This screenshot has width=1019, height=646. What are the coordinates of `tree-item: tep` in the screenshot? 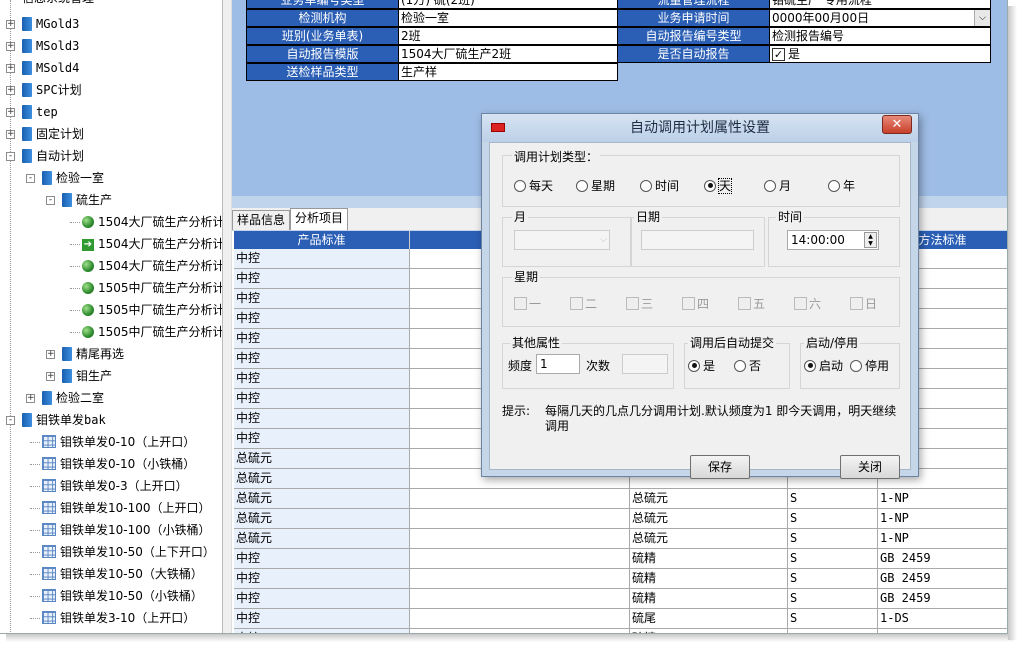 It's located at (40, 112).